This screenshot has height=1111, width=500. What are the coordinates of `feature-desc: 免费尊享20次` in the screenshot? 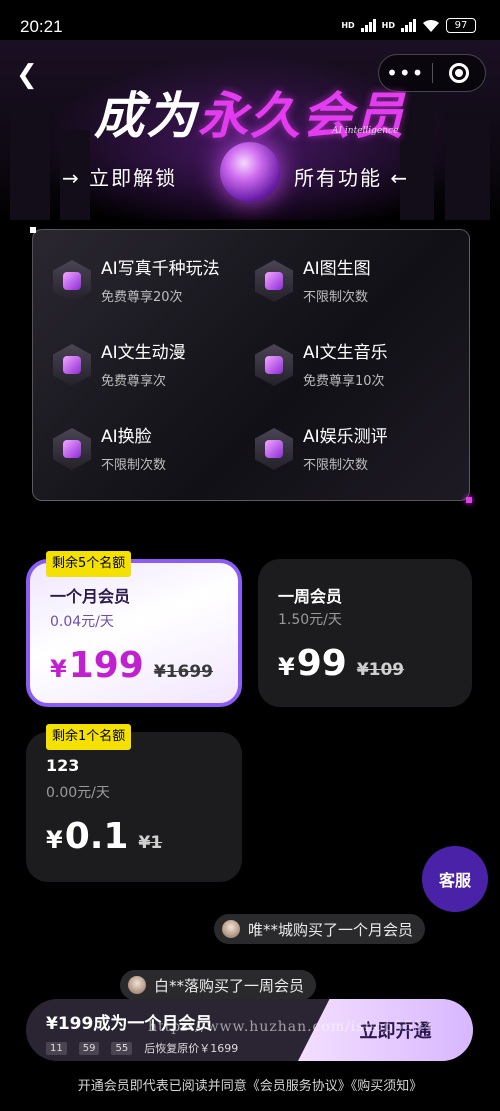 It's located at (142, 297).